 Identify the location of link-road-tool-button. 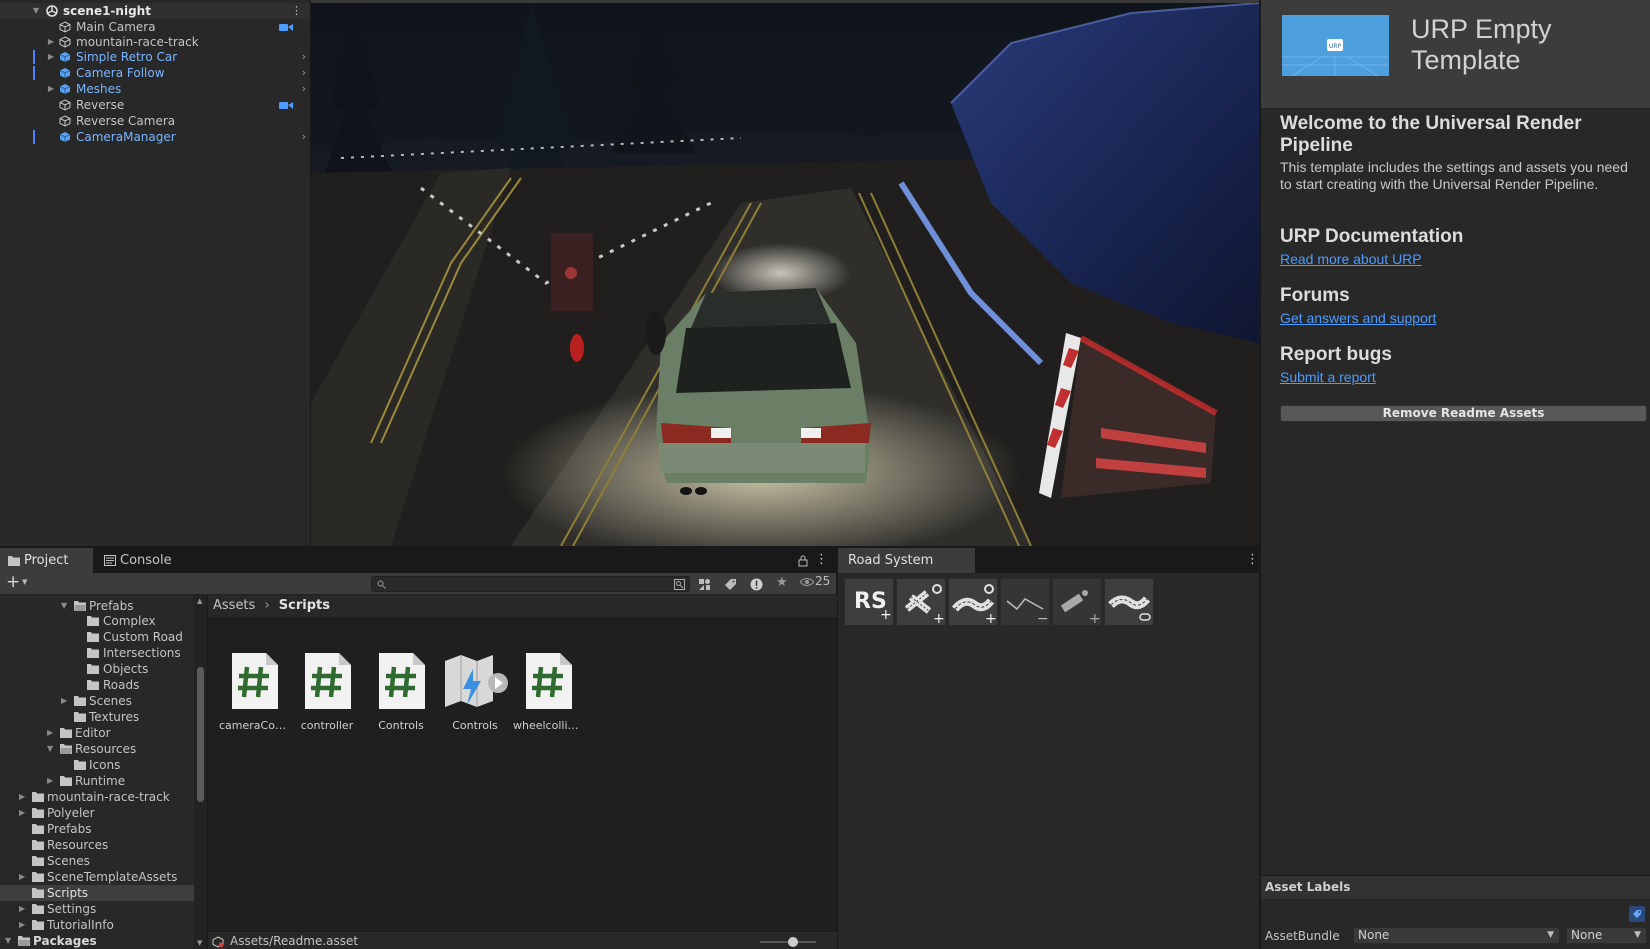
(1129, 602).